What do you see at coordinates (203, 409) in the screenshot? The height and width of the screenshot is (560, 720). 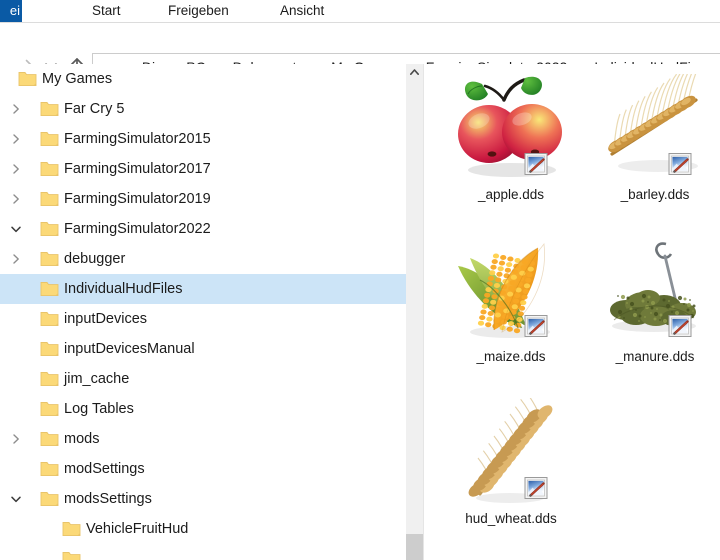 I see `tree-item-log-tables: Log Tables` at bounding box center [203, 409].